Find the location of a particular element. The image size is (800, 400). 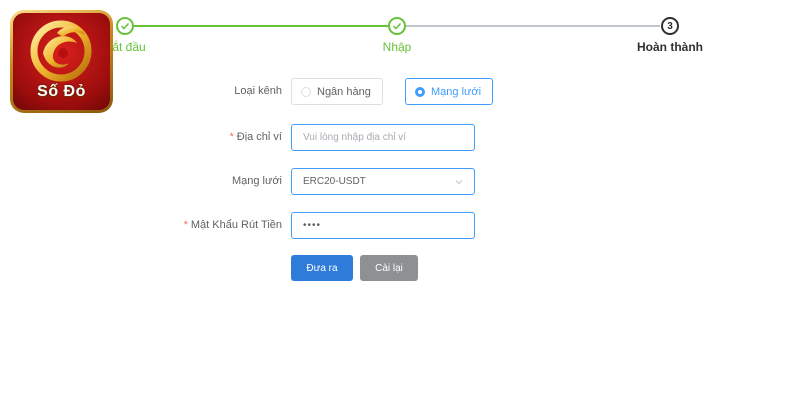

wallet-address-input is located at coordinates (383, 137).